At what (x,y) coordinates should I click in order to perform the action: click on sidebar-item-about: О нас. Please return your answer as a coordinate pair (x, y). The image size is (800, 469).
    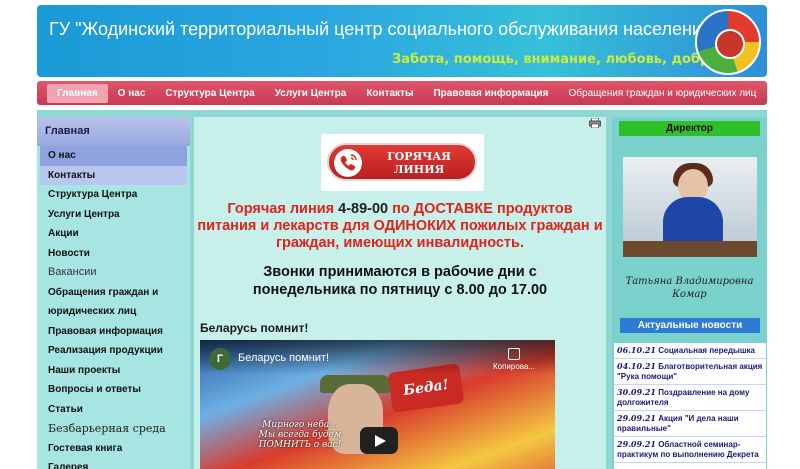
    Looking at the image, I should click on (113, 156).